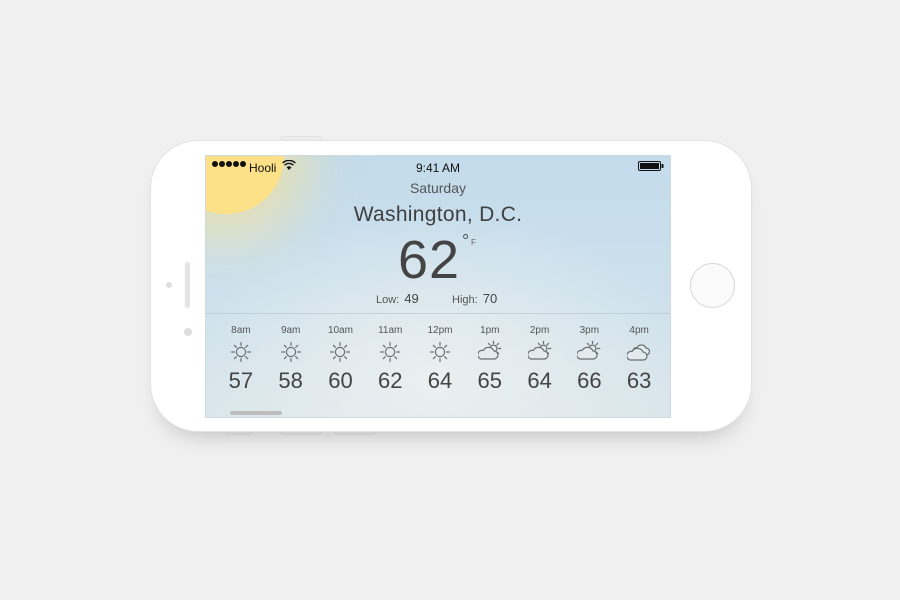 The height and width of the screenshot is (600, 900). I want to click on high-temperature: High: 70, so click(474, 298).